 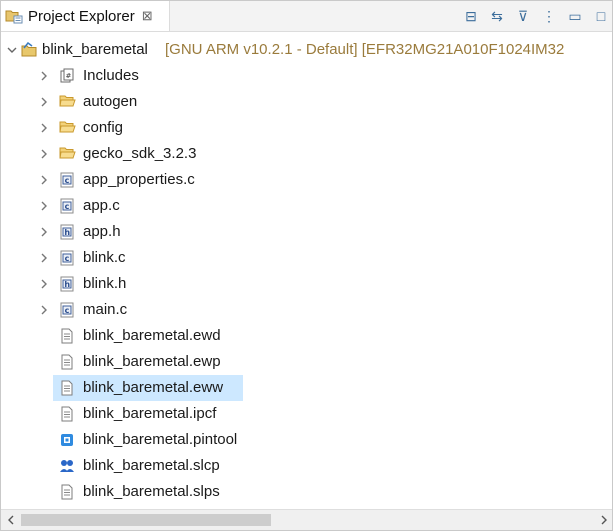 I want to click on tree-item-label: blink.h, so click(x=105, y=283).